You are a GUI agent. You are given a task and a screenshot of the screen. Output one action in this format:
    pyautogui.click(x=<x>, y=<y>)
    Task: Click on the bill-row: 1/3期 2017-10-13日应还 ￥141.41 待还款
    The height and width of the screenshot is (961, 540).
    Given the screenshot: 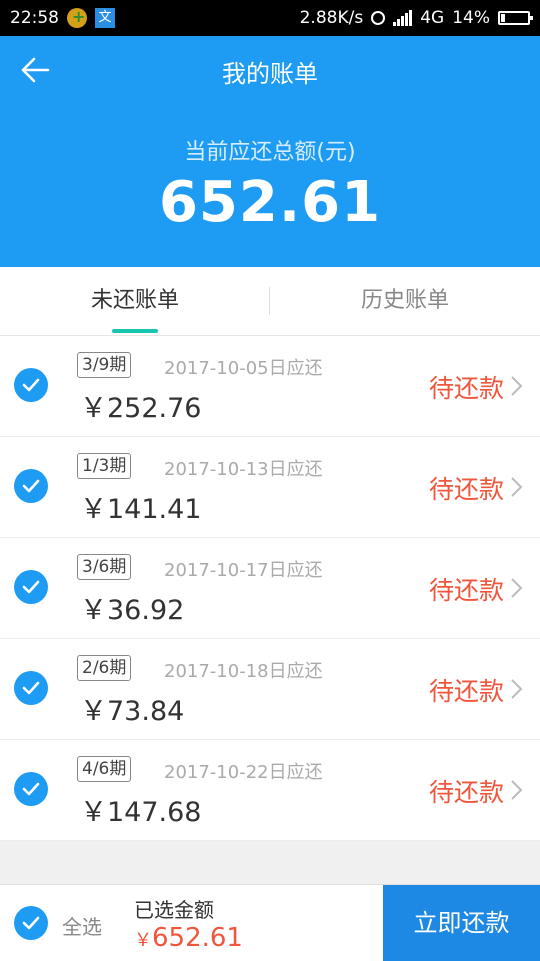 What is the action you would take?
    pyautogui.click(x=270, y=487)
    